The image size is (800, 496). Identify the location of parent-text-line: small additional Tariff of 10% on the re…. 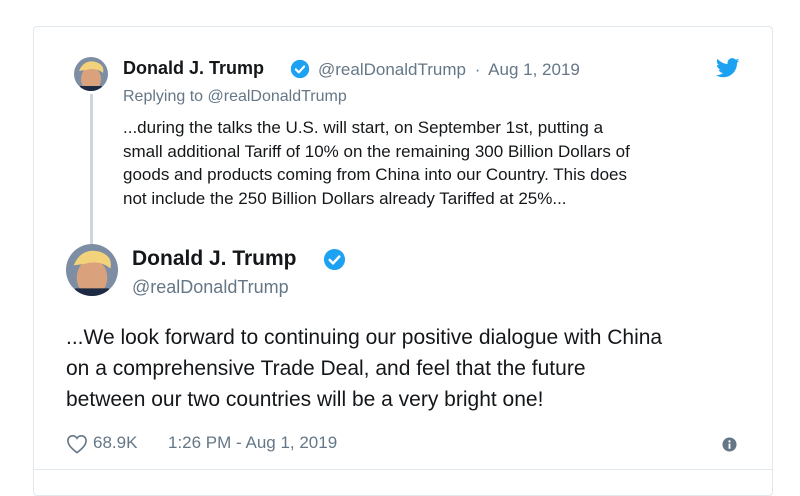
(376, 151).